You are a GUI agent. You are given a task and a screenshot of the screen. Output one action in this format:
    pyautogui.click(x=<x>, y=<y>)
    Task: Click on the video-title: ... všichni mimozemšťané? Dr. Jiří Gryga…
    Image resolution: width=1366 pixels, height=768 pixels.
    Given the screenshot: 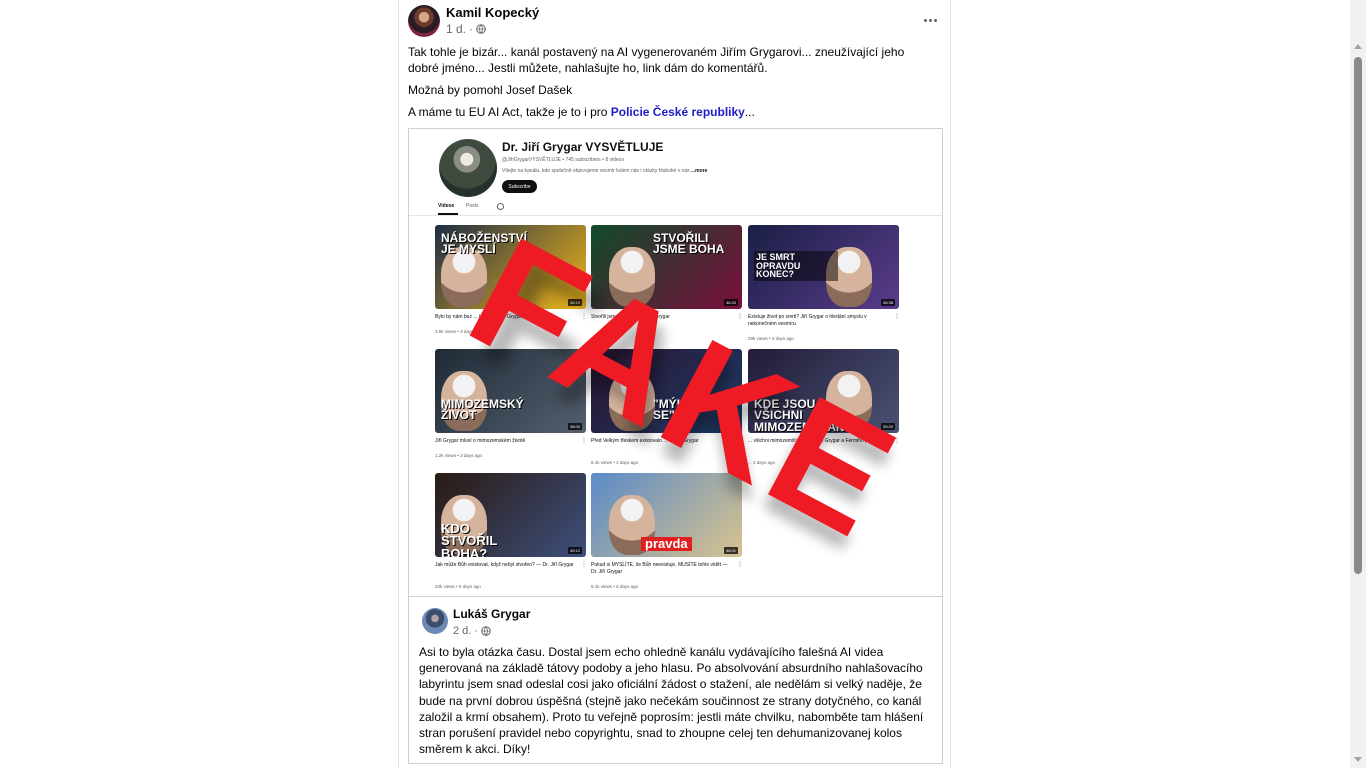 What is the action you would take?
    pyautogui.click(x=816, y=441)
    